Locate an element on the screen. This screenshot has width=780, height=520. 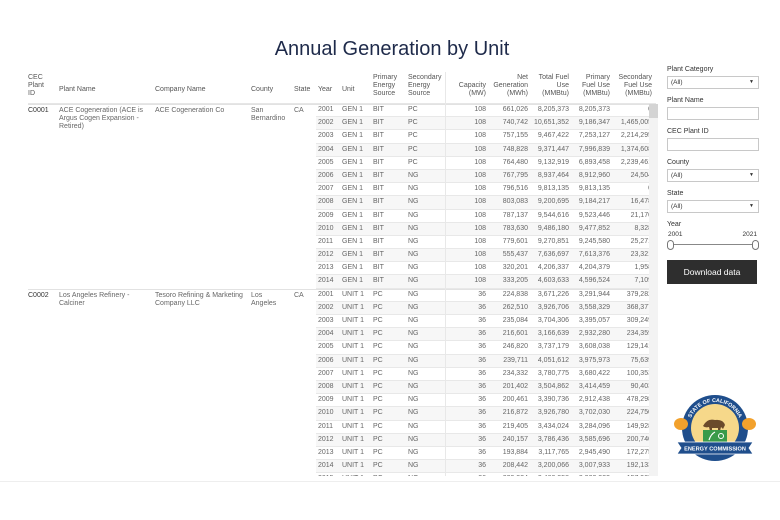
cell-primary-source: PC is located at coordinates (390, 474).